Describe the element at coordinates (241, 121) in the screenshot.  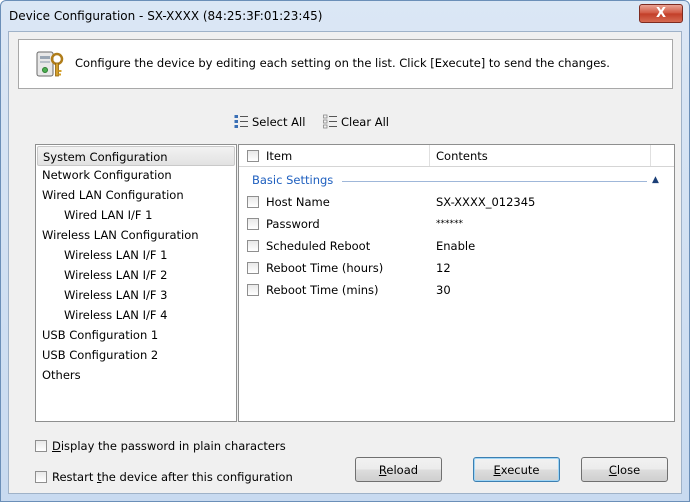
I see `select-all-icon` at that location.